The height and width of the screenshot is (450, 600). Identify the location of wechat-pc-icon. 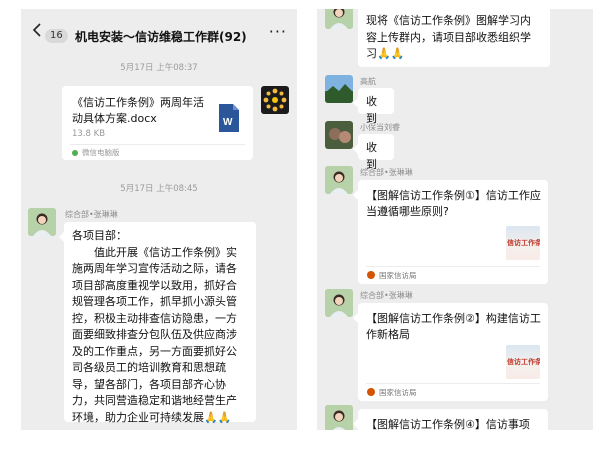
(75, 153).